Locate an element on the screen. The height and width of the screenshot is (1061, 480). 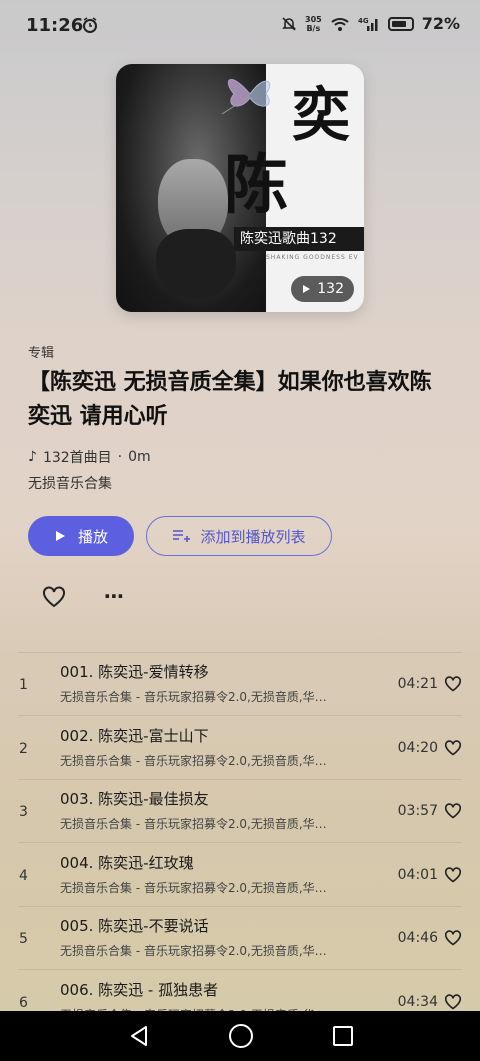
album-cover: 奕 陈 陈奕迅歌曲132 SHAKING GOODNESS EV 132 is located at coordinates (240, 188).